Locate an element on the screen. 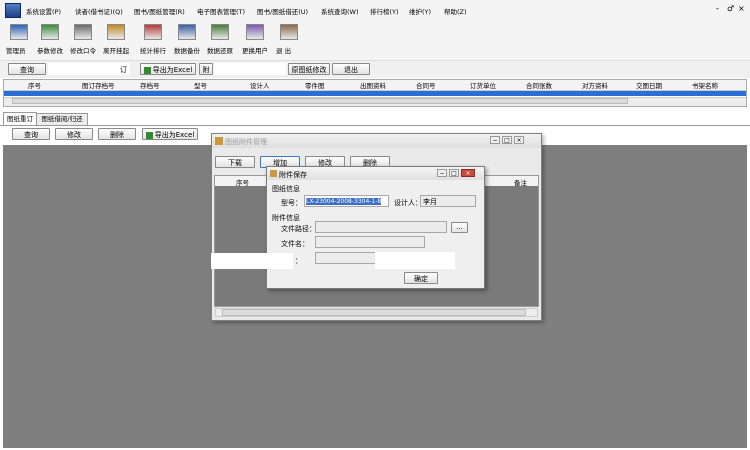  restore-control: ♂ is located at coordinates (730, 8).